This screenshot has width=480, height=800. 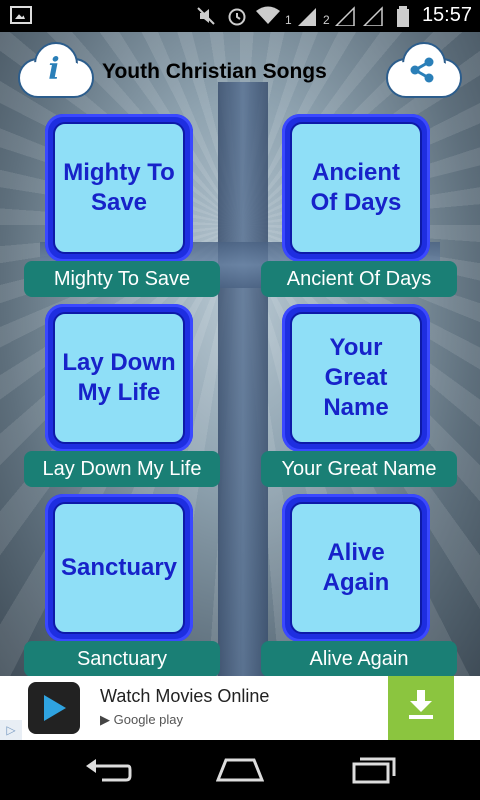 I want to click on song-tile-alive-again: Alive Again, so click(x=356, y=568).